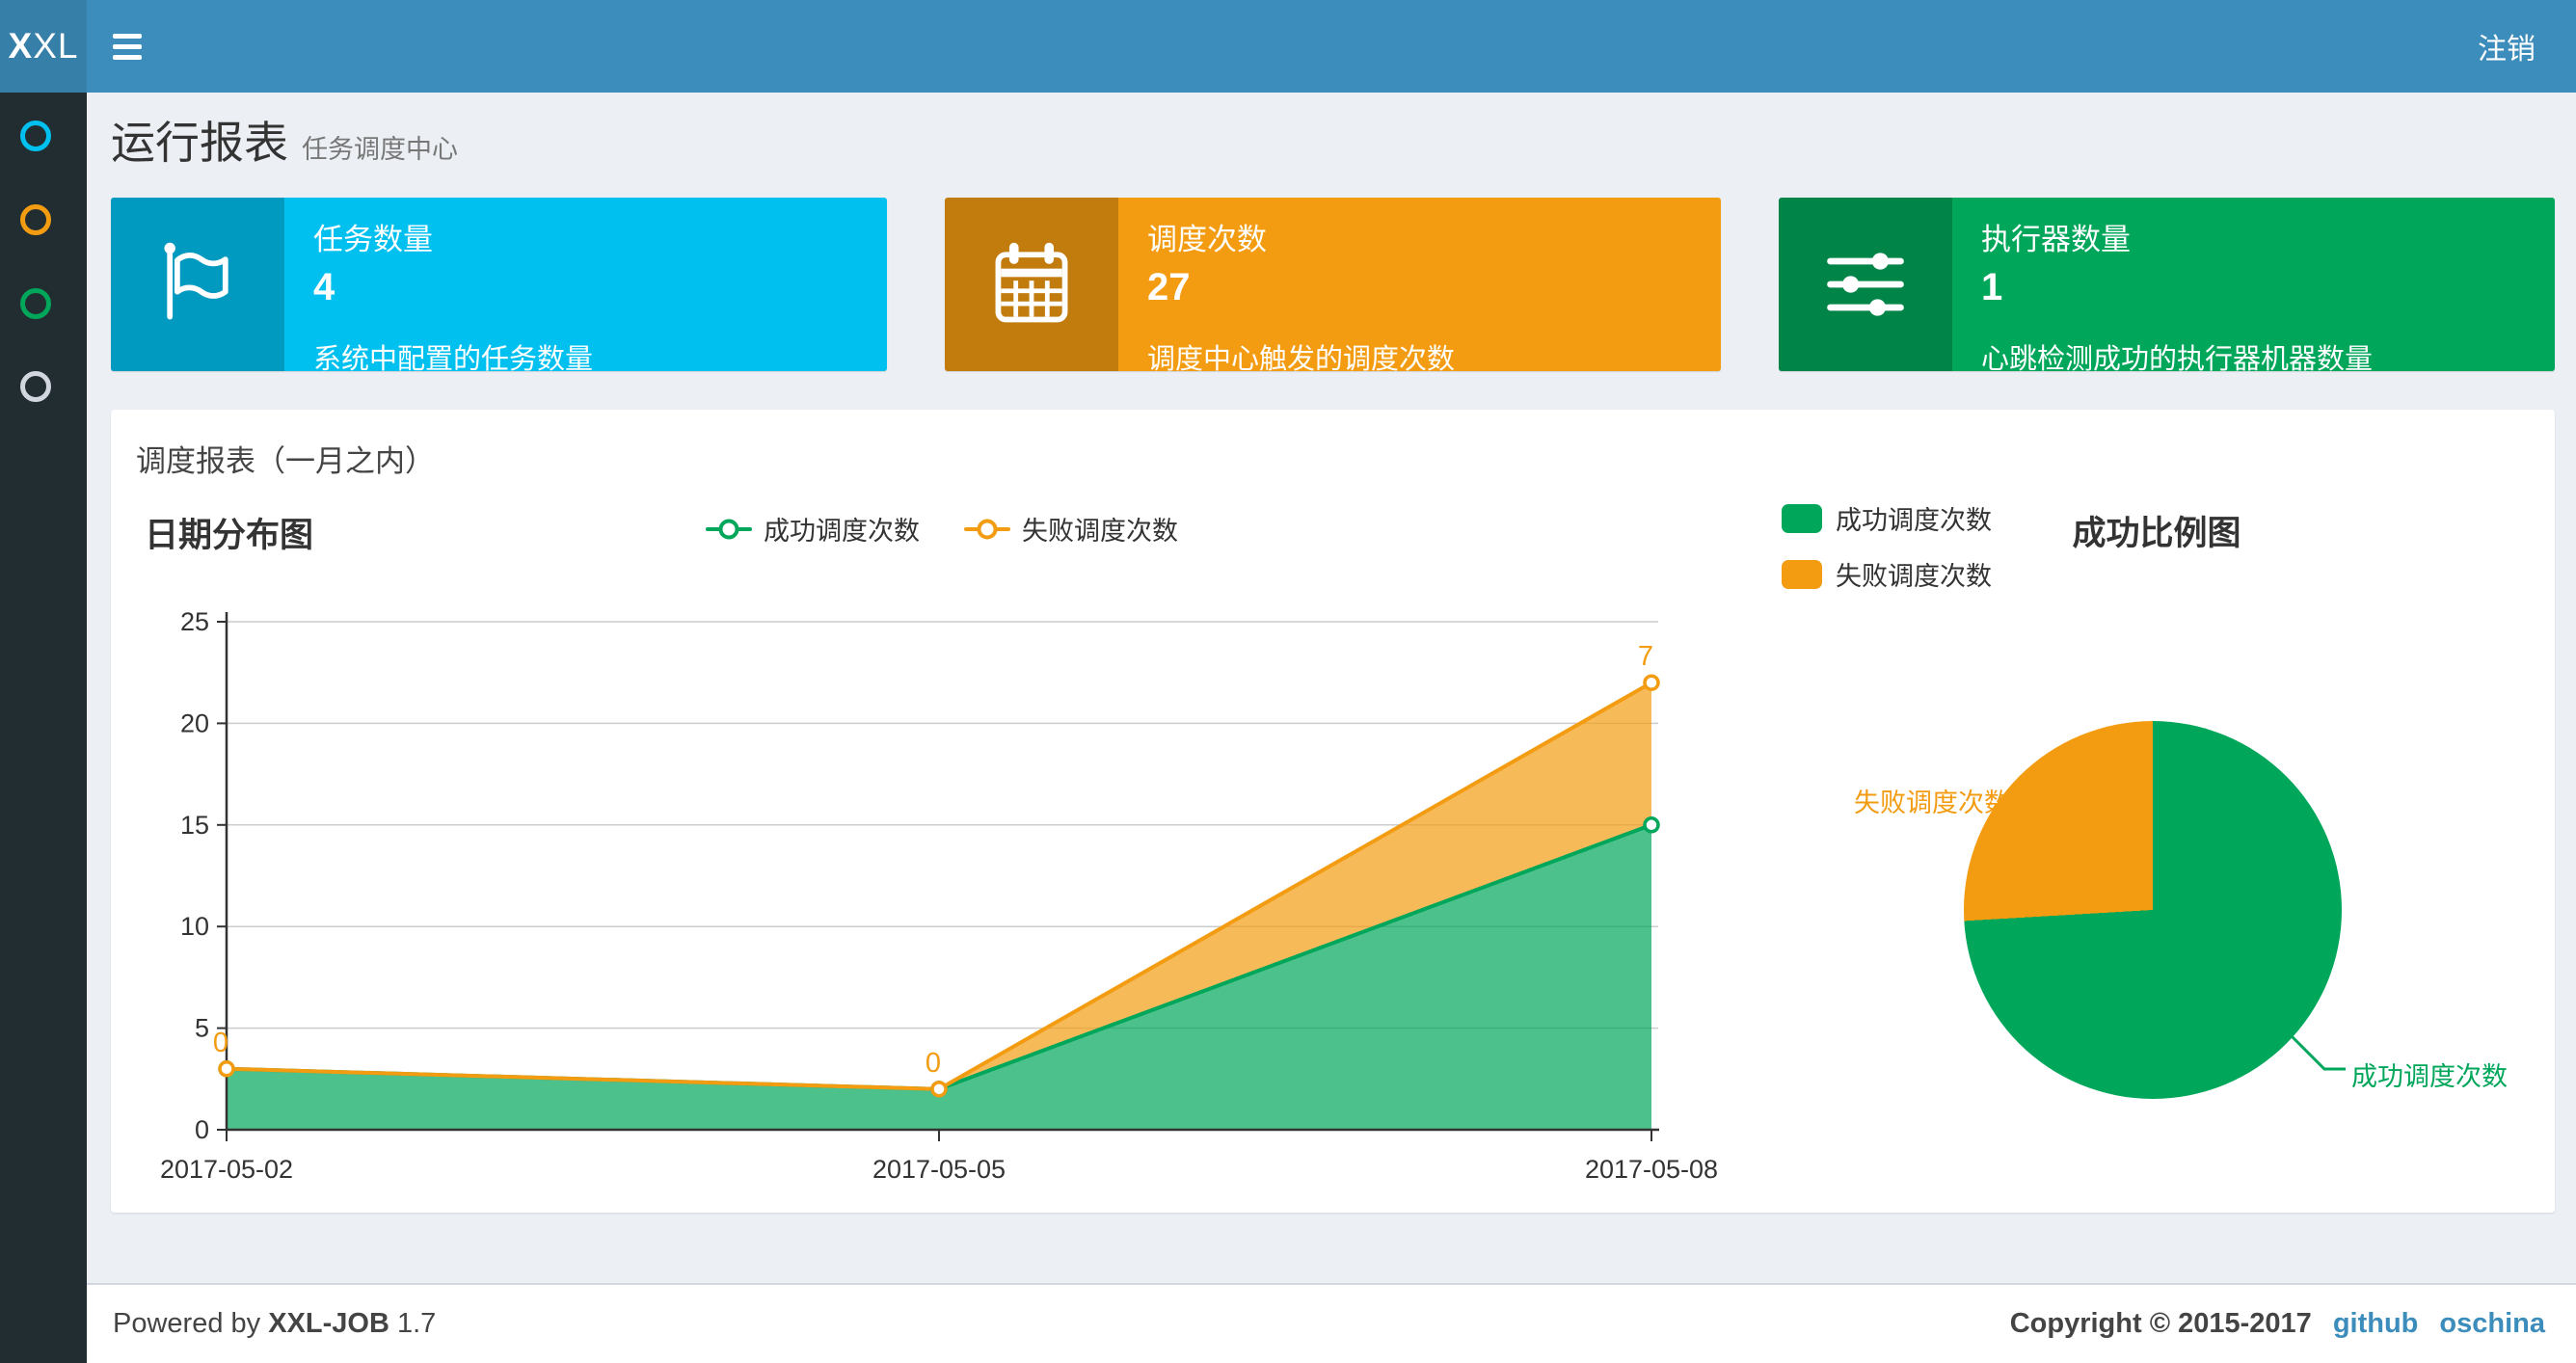 The image size is (2576, 1363). What do you see at coordinates (1420, 284) in the screenshot?
I see `stat-card-body: 调度次数 27 调度中心触发的调度次数` at bounding box center [1420, 284].